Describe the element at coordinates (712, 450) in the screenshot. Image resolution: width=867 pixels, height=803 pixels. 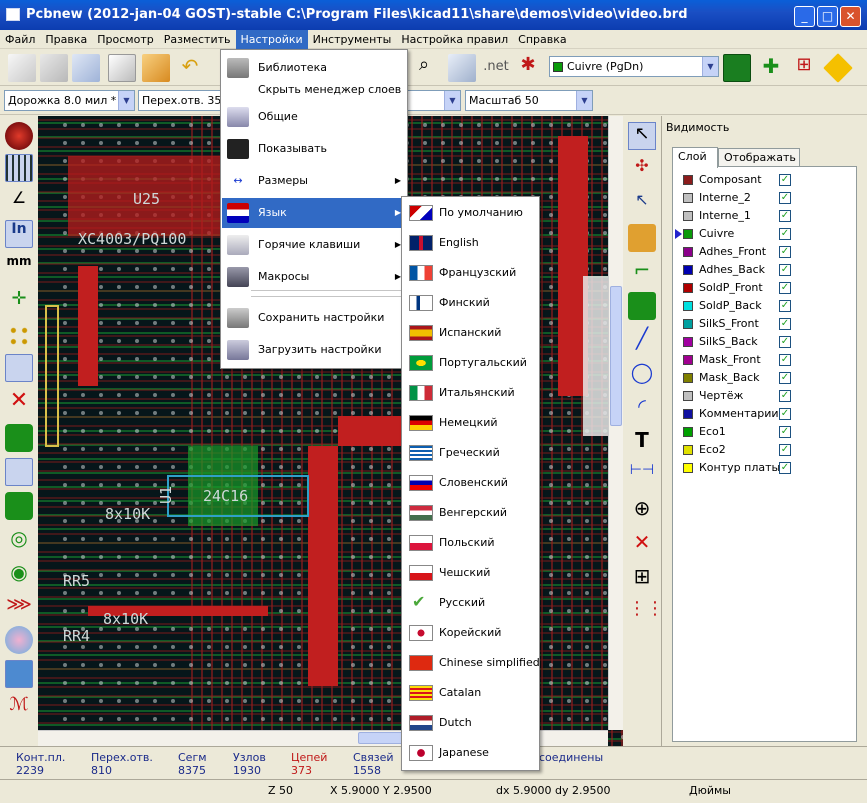
I see `layer-name: Eco2` at that location.